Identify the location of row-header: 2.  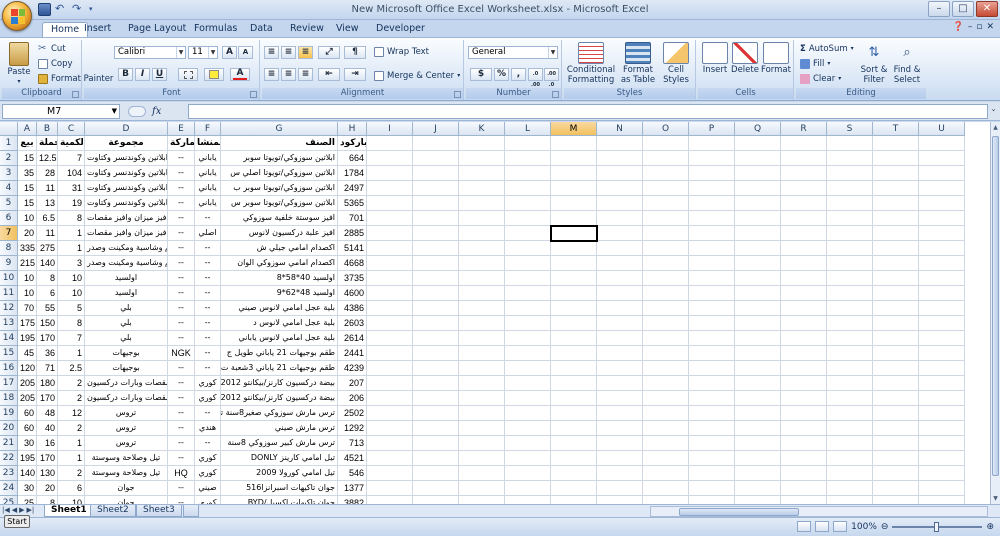
(9, 158).